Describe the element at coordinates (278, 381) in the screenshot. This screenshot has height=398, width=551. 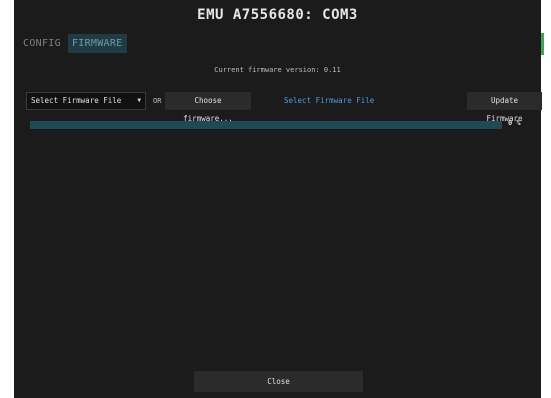
I see `close-button: Close` at that location.